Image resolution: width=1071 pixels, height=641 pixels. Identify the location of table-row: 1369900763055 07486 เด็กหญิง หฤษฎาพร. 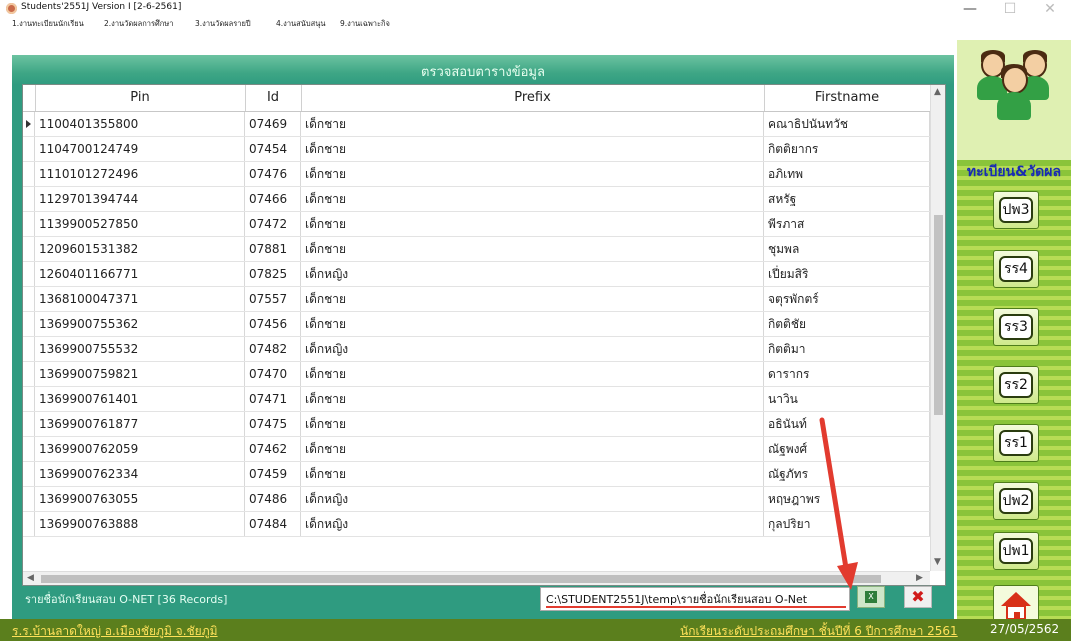
(484, 499).